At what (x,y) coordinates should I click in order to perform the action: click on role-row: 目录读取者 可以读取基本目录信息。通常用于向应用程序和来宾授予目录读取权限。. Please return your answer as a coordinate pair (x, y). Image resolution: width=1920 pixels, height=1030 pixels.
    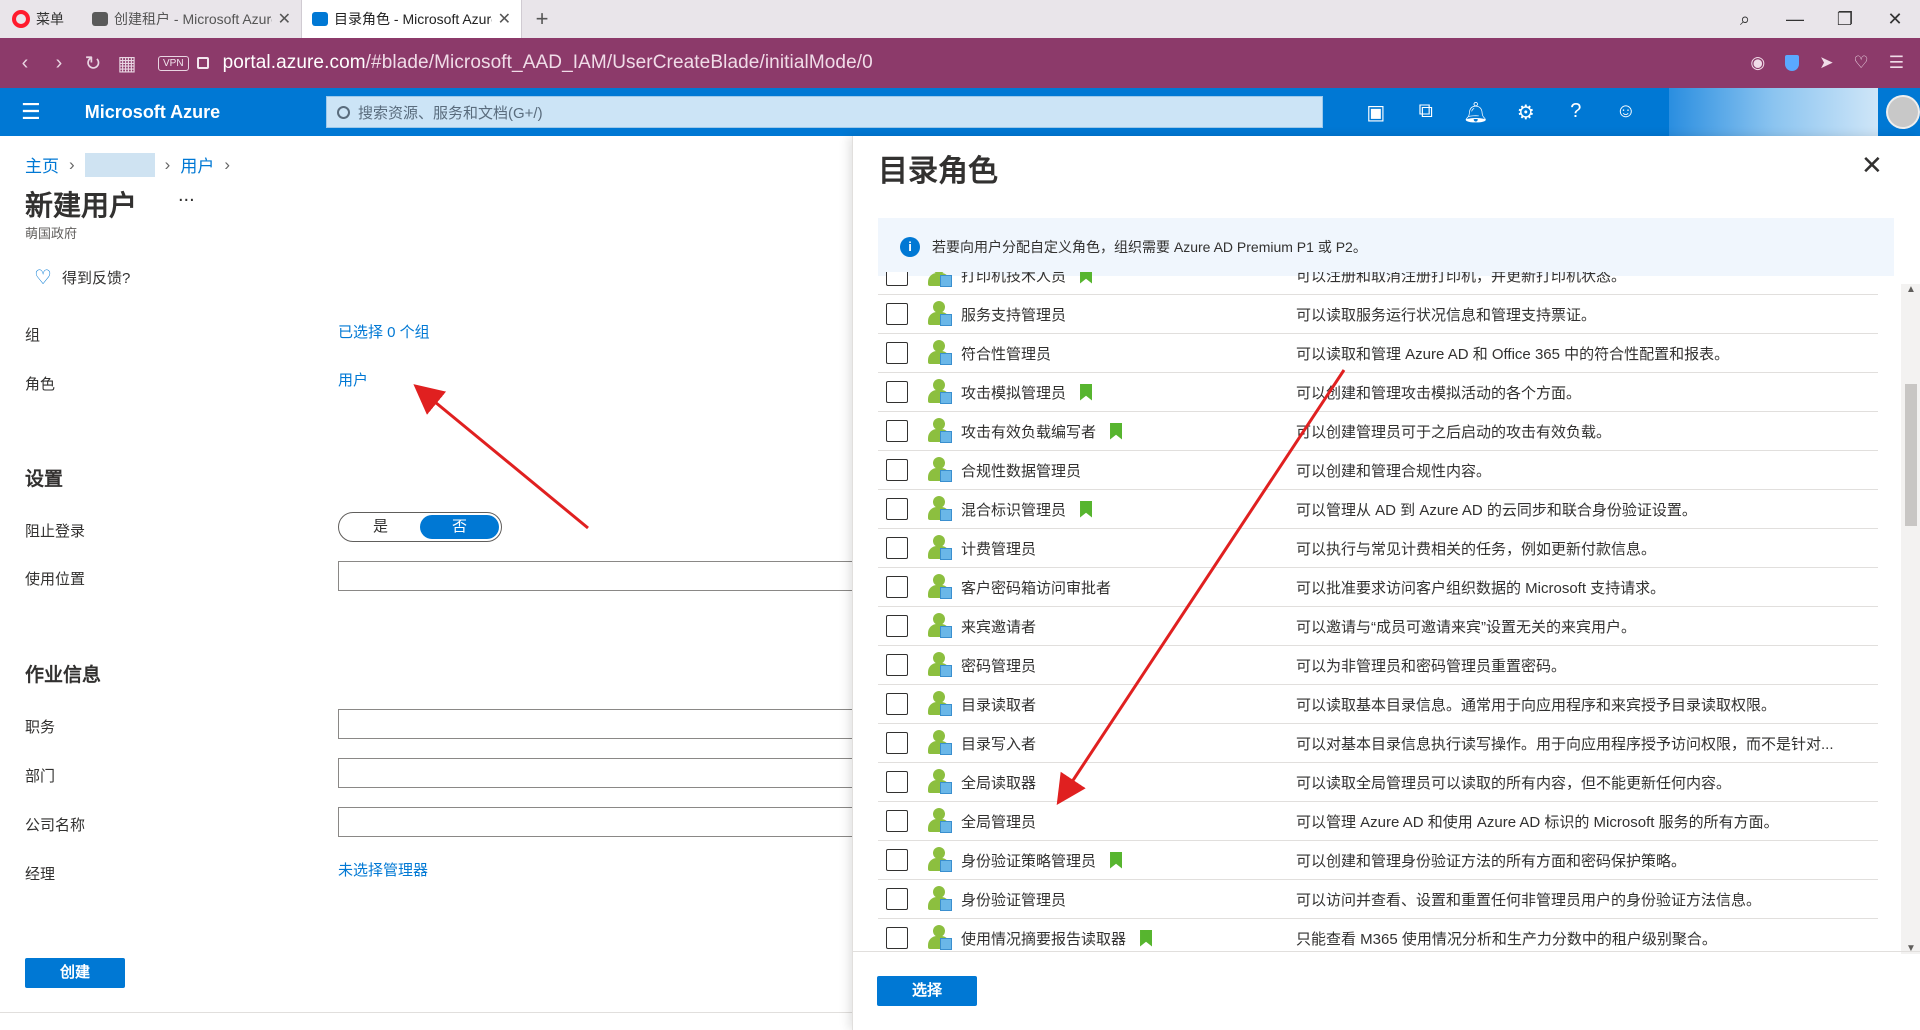
    Looking at the image, I should click on (1378, 704).